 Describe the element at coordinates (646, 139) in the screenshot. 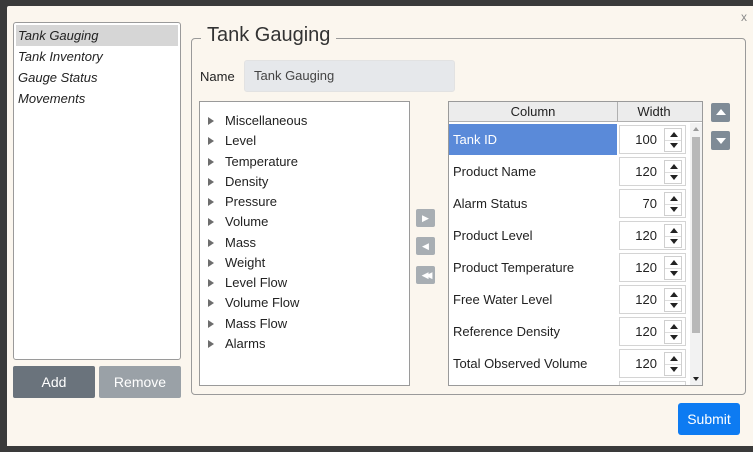

I see `width-value: 100` at that location.